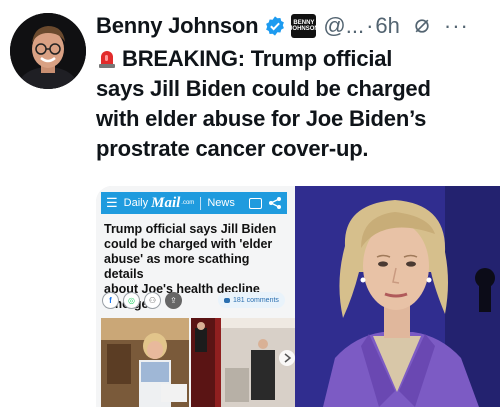 The width and height of the screenshot is (500, 407). Describe the element at coordinates (255, 203) in the screenshot. I see `chat-icon` at that location.